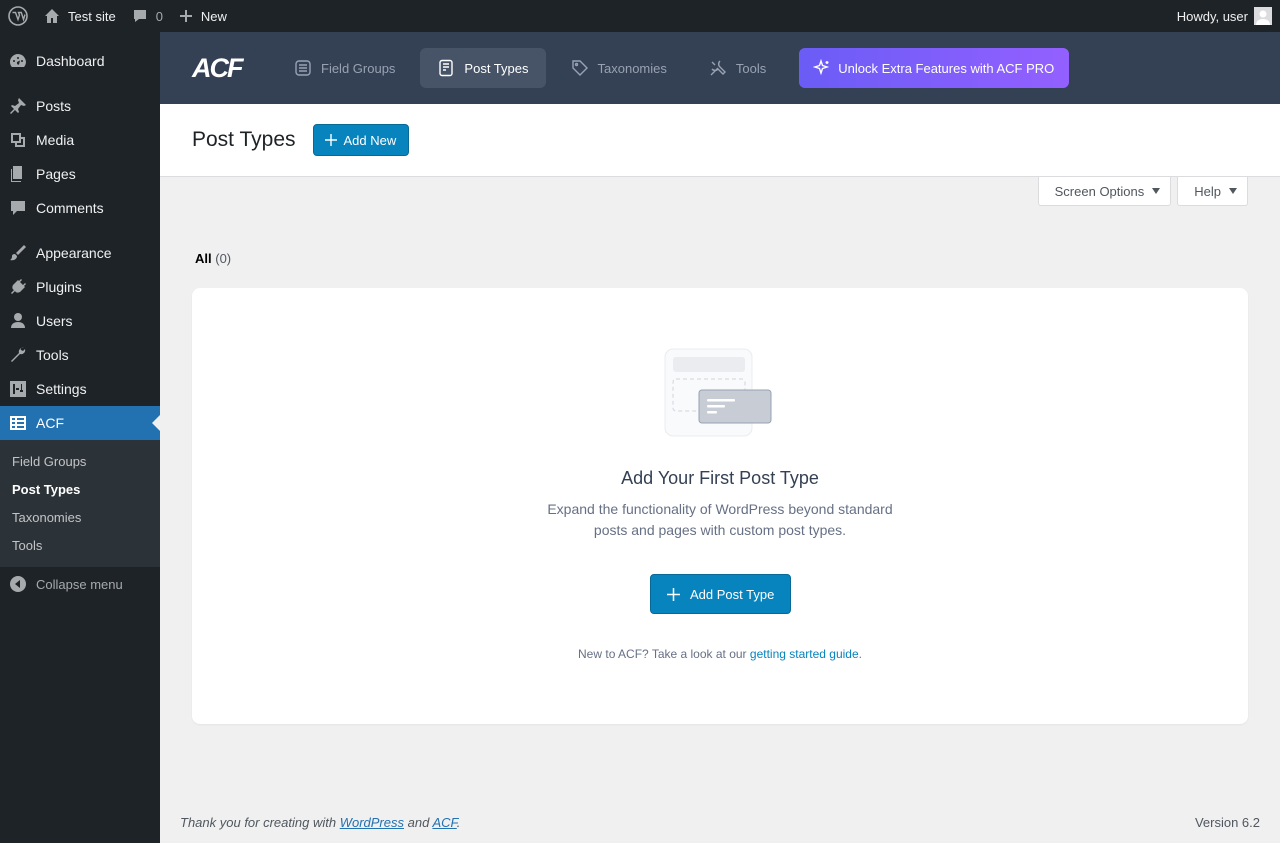 The height and width of the screenshot is (843, 1280). I want to click on guide-suffix: ., so click(860, 654).